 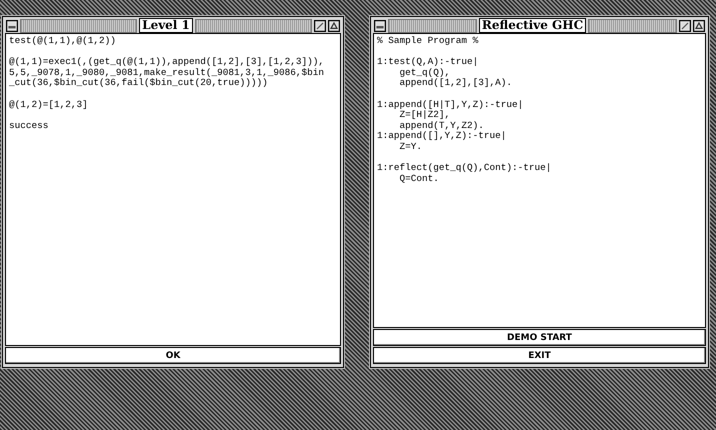 I want to click on code-line: append([1,2],[3],A)., so click(x=456, y=83).